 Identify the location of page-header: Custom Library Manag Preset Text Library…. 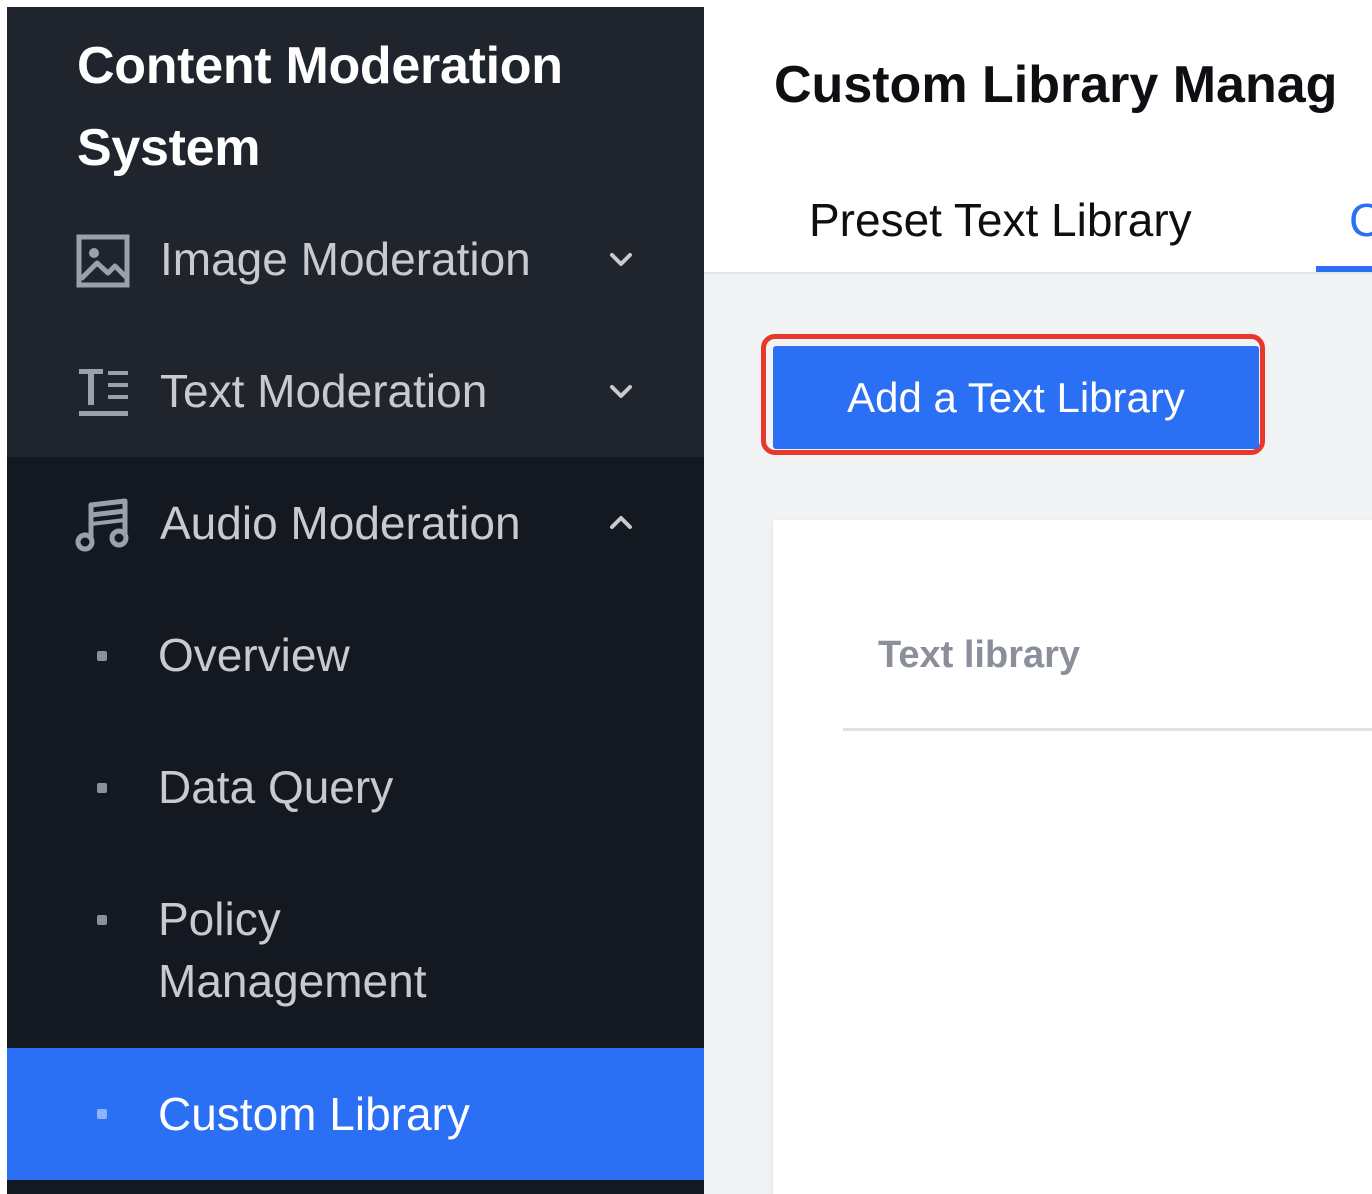
(1038, 140).